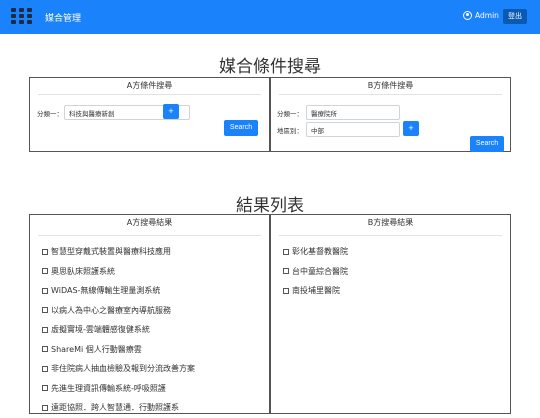  I want to click on list-item: 虛擬實境-雲端體感復健系統, so click(118, 330).